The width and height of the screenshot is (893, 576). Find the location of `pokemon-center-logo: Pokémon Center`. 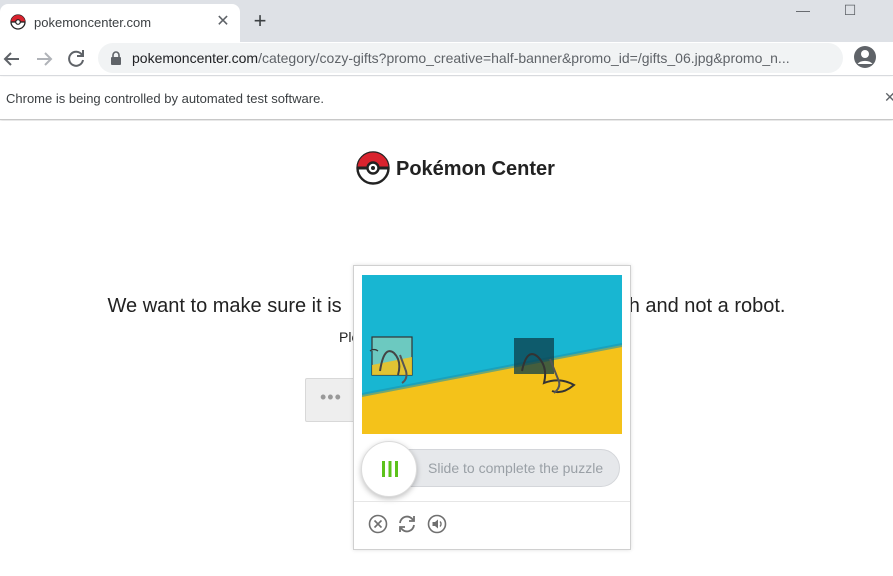

pokemon-center-logo: Pokémon Center is located at coordinates (466, 169).